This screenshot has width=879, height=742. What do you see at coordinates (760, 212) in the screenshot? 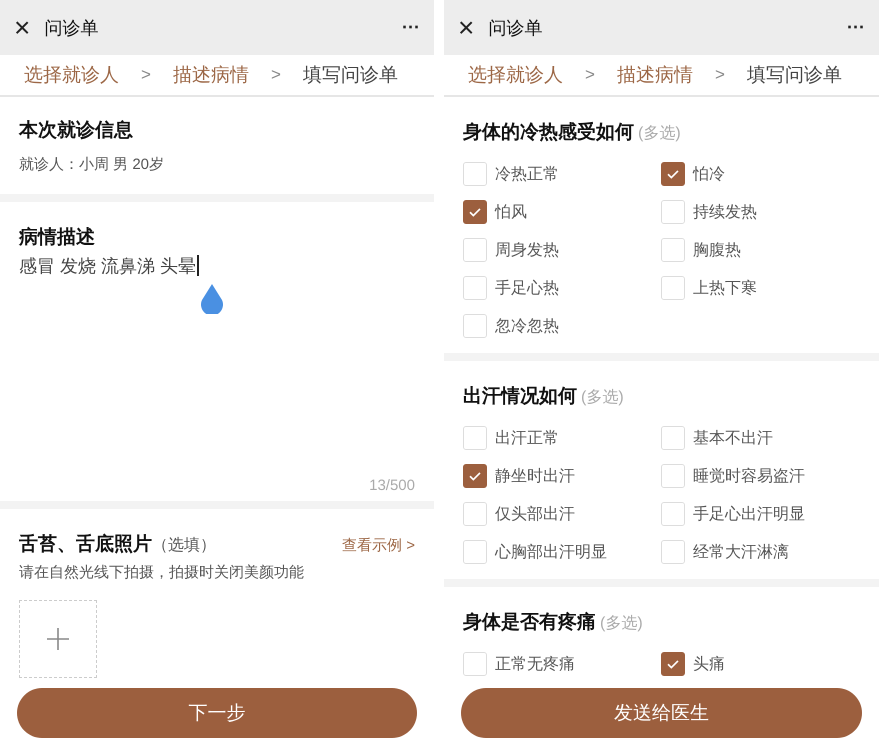
I see `checkbox-option: 持续发热` at bounding box center [760, 212].